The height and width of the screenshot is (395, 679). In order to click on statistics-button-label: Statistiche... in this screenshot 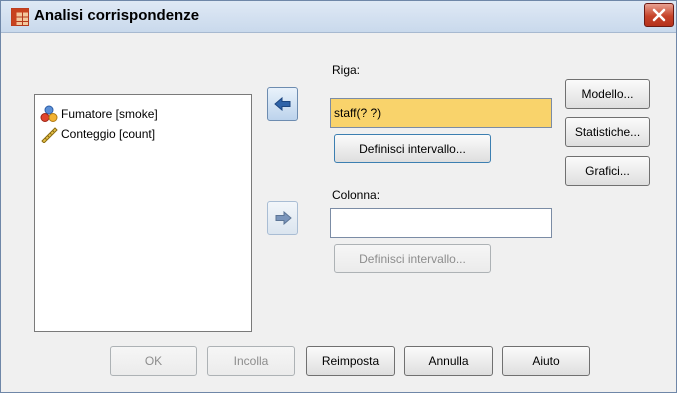, I will do `click(607, 132)`.